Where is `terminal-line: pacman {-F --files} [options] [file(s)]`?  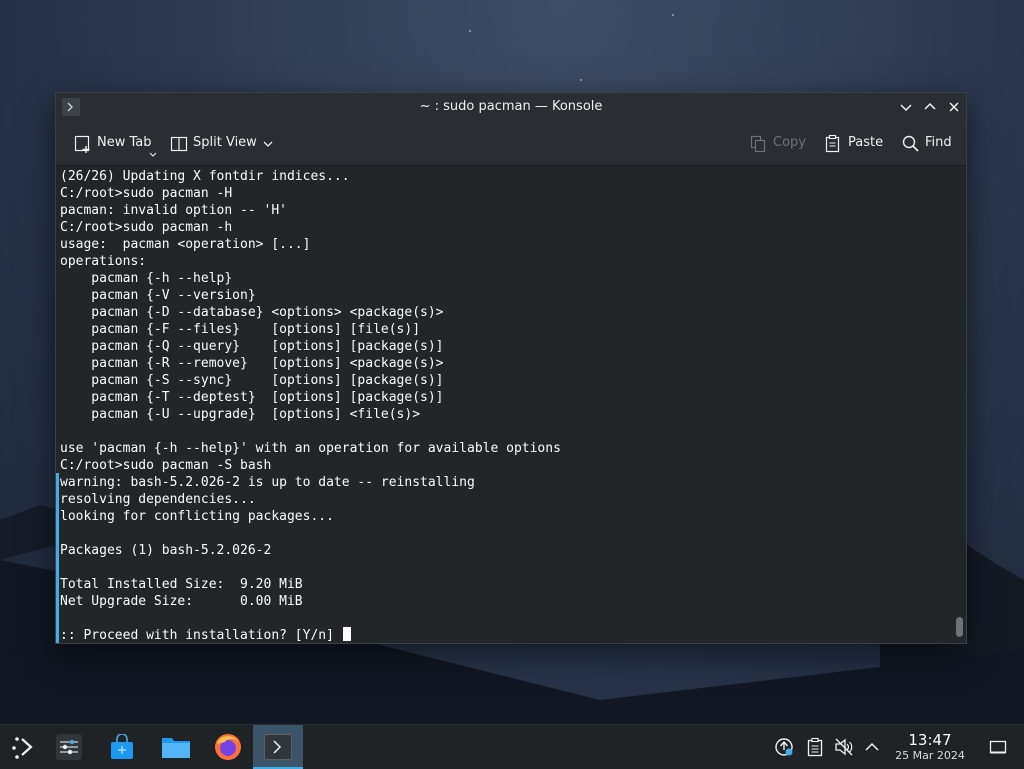
terminal-line: pacman {-F --files} [options] [file(s)] is located at coordinates (240, 329).